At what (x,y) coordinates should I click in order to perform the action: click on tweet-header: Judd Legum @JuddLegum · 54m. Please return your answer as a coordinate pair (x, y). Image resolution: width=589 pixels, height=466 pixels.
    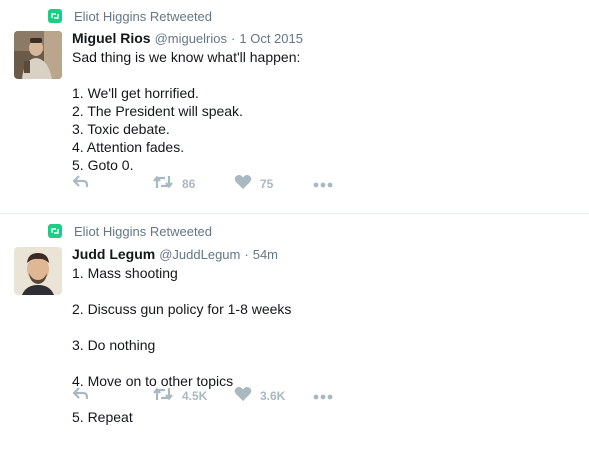
    Looking at the image, I should click on (175, 254).